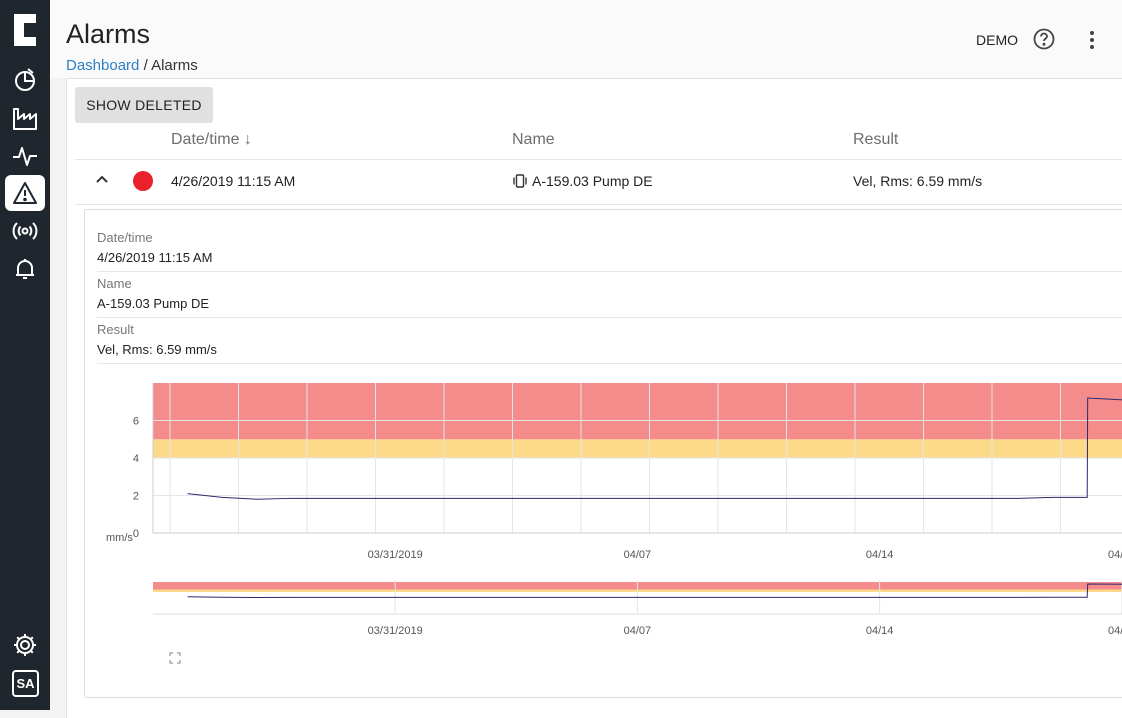 The width and height of the screenshot is (1122, 718). What do you see at coordinates (136, 422) in the screenshot?
I see `y-tick-label: 6` at bounding box center [136, 422].